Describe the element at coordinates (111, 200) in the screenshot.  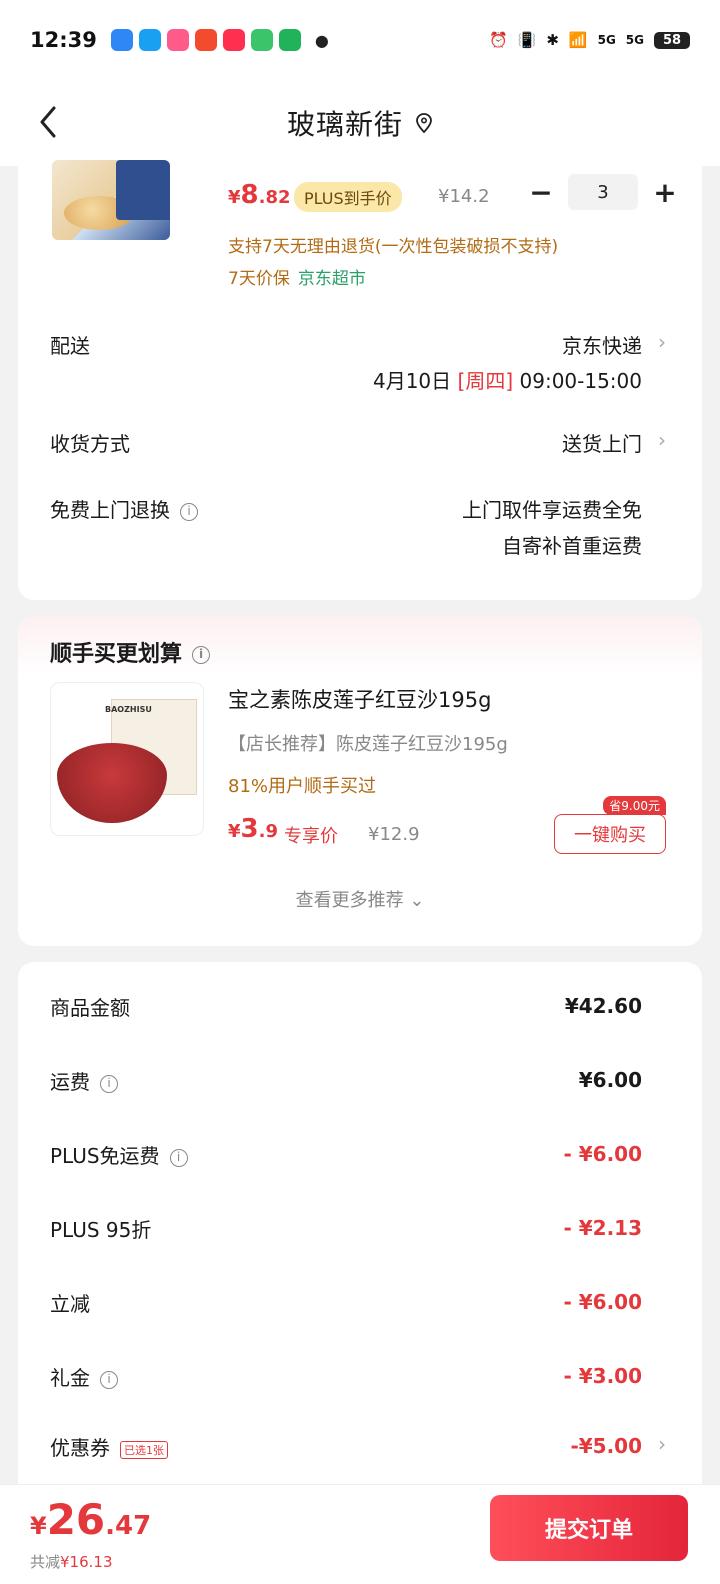
I see `product-image` at that location.